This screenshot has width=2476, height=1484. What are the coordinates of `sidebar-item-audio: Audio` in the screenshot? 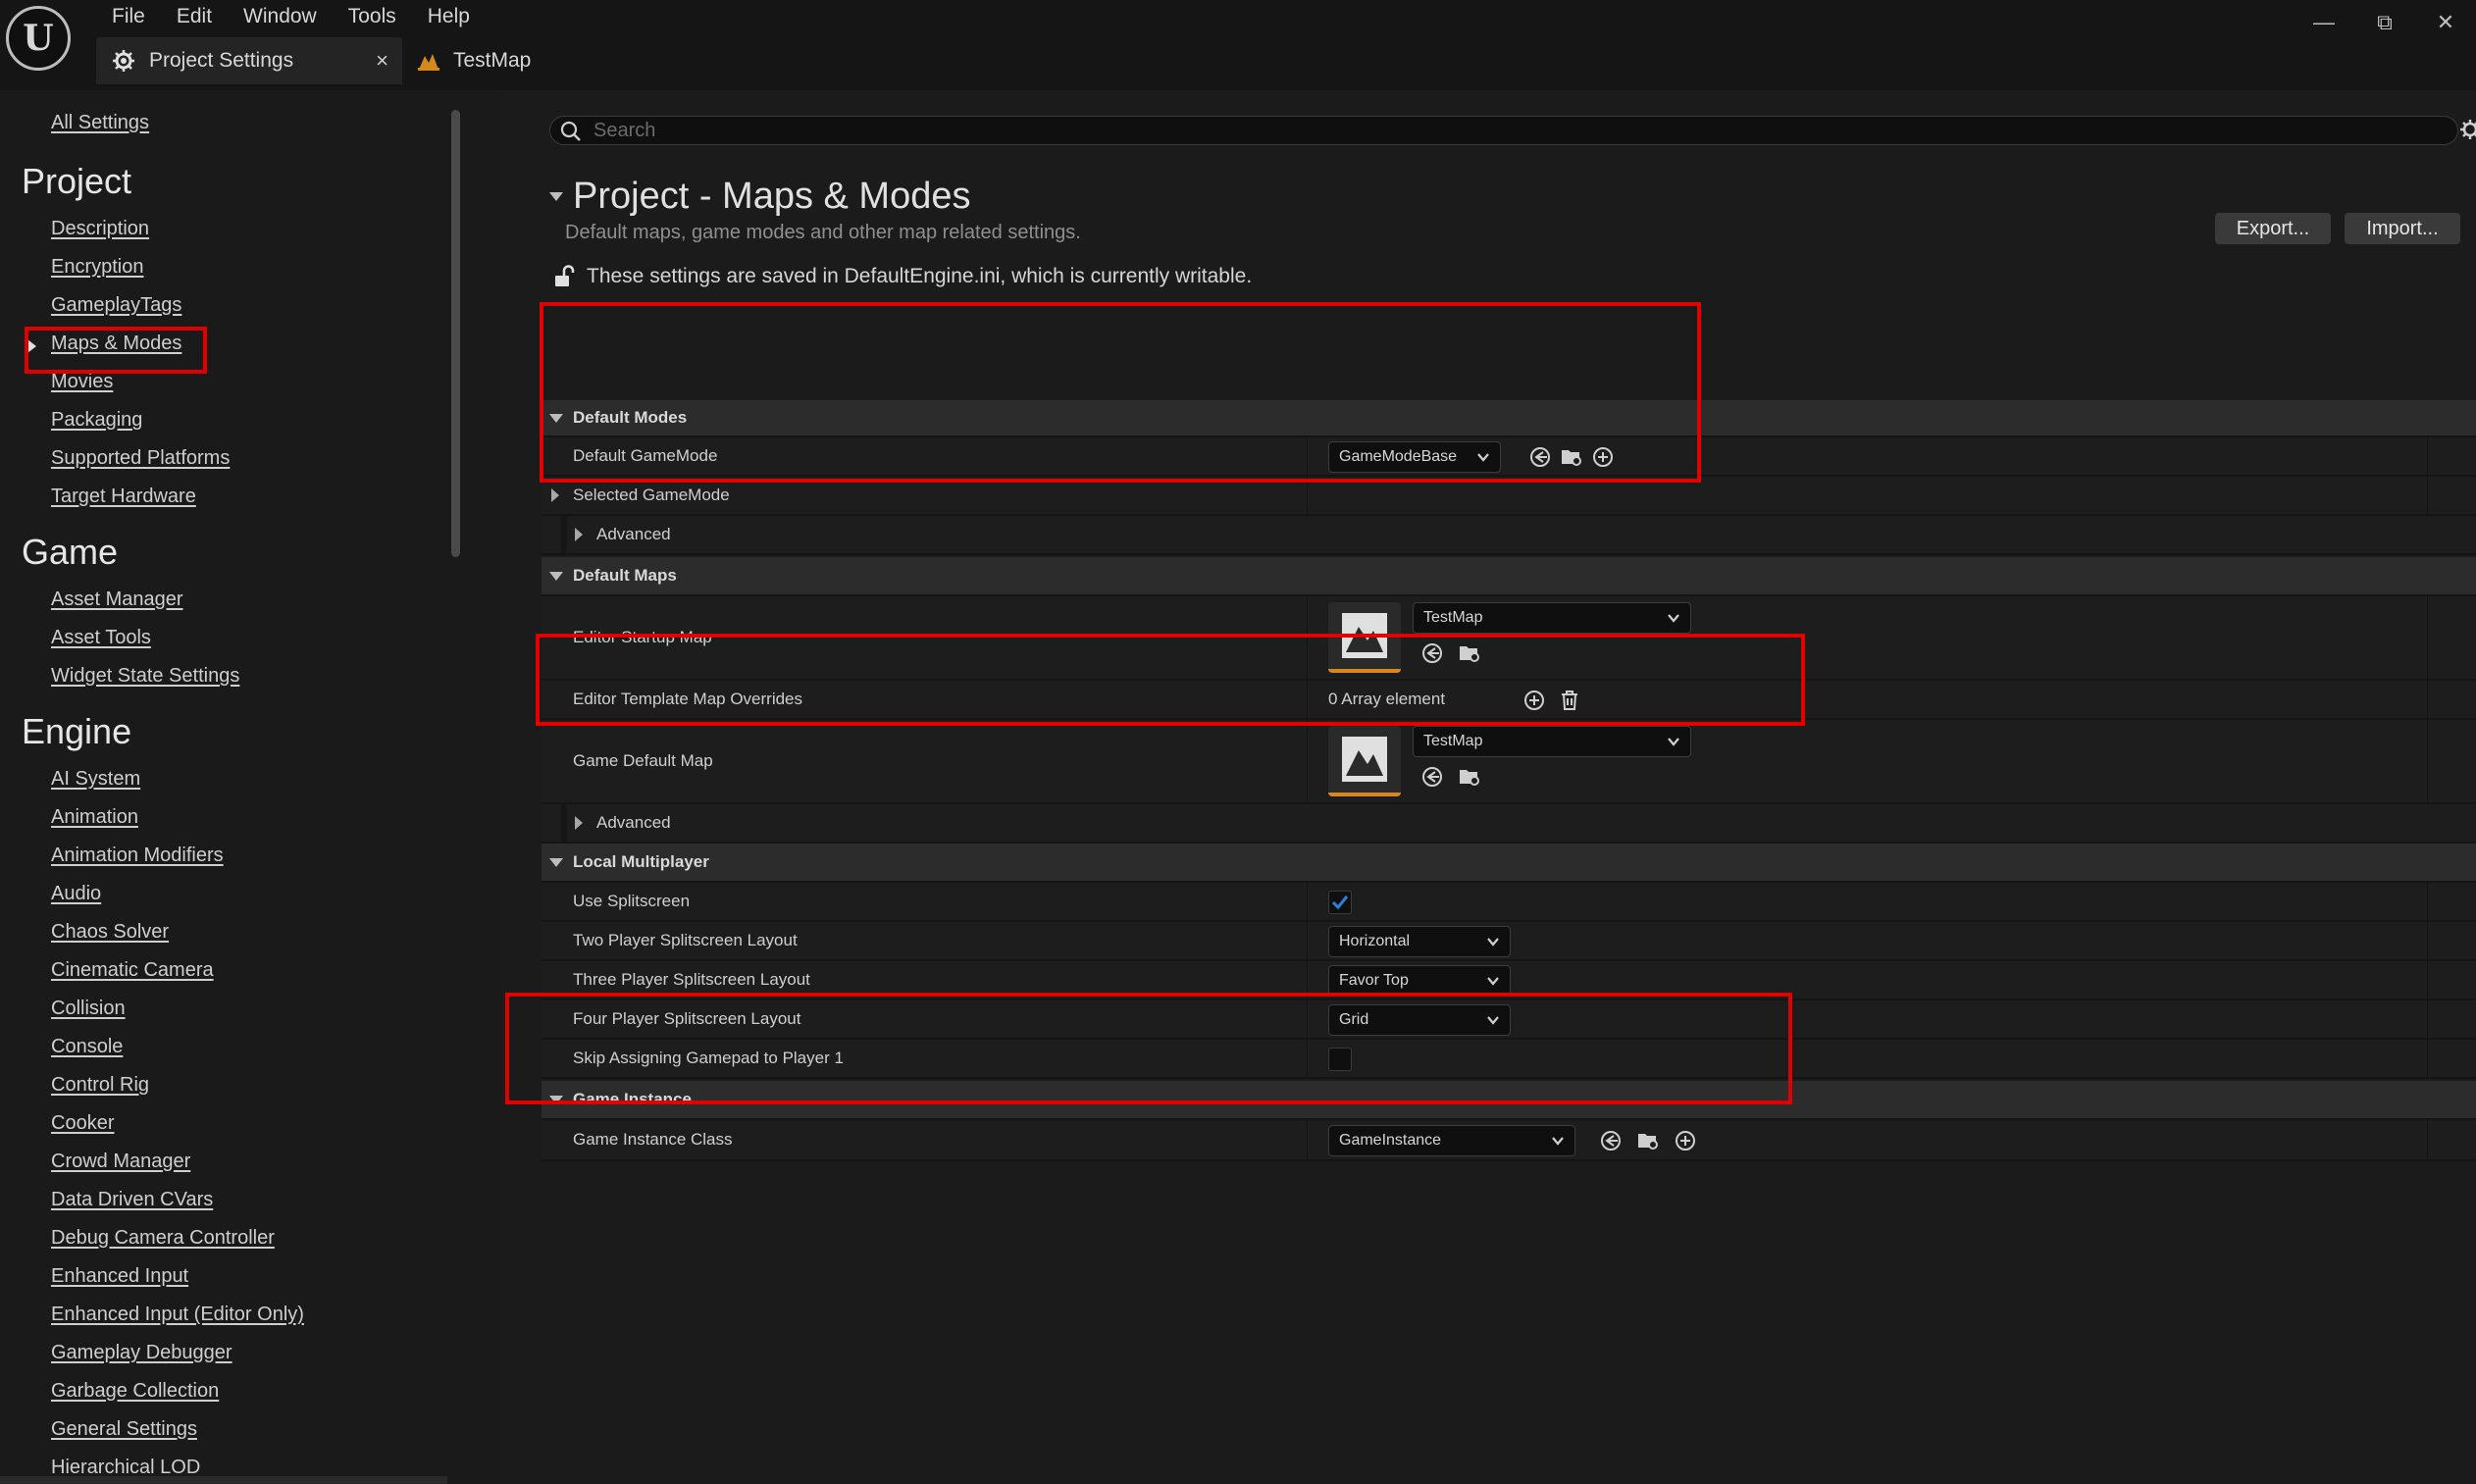 It's located at (76, 894).